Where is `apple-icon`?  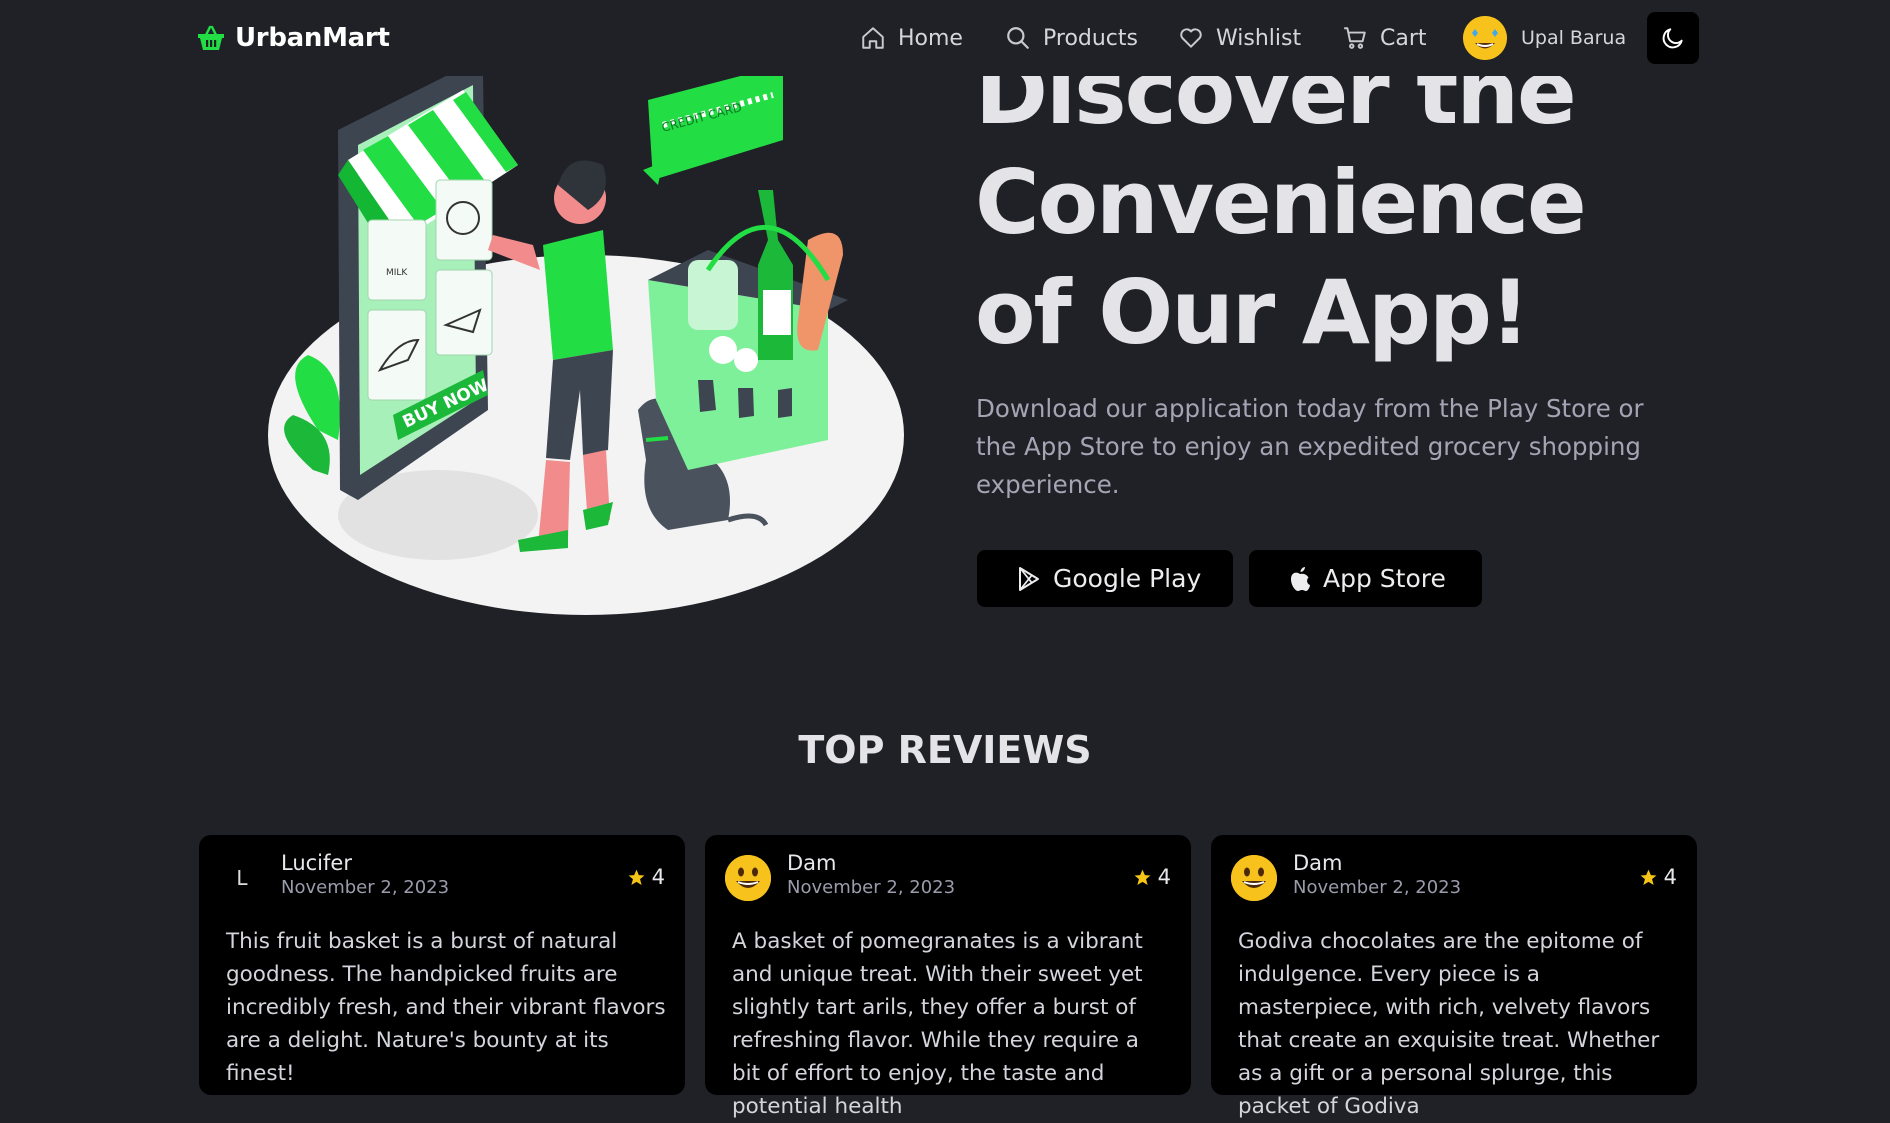
apple-icon is located at coordinates (1300, 578).